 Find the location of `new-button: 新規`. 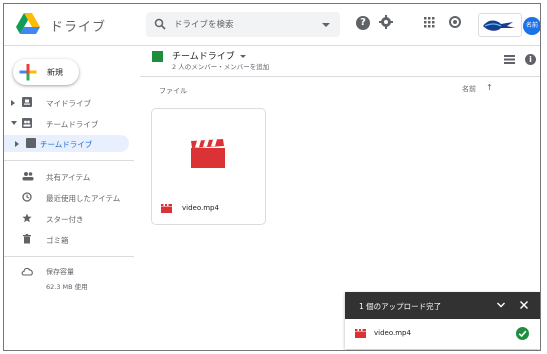

new-button: 新規 is located at coordinates (46, 72).